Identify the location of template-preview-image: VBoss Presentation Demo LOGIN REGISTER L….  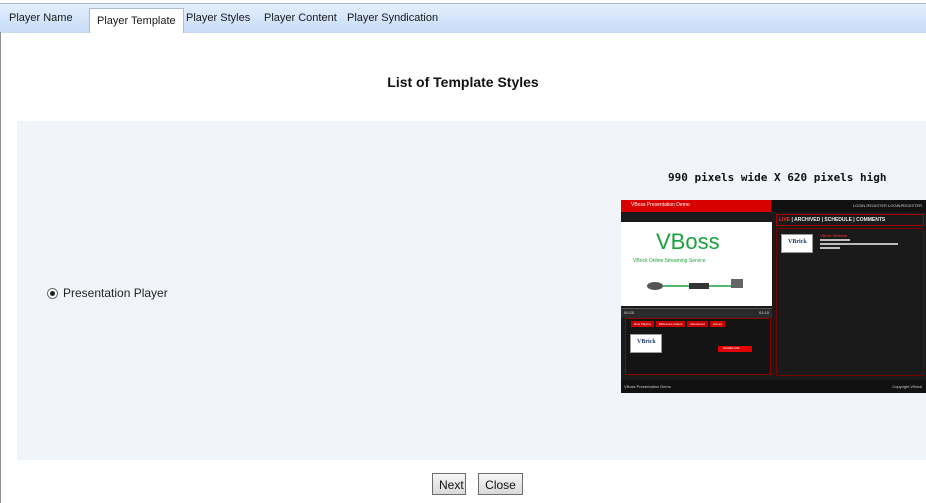
(773, 296).